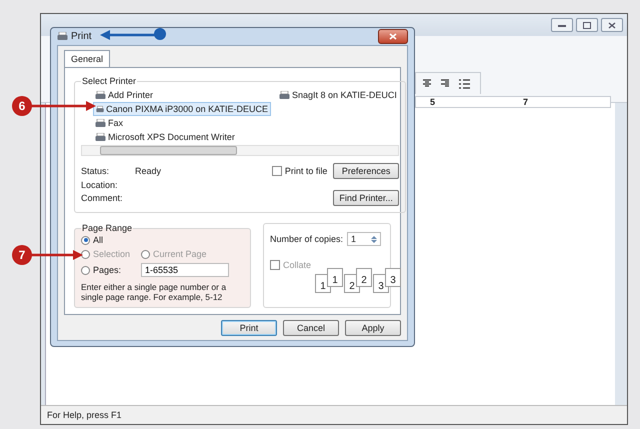  Describe the element at coordinates (81, 36) in the screenshot. I see `dialog-title: Print` at that location.